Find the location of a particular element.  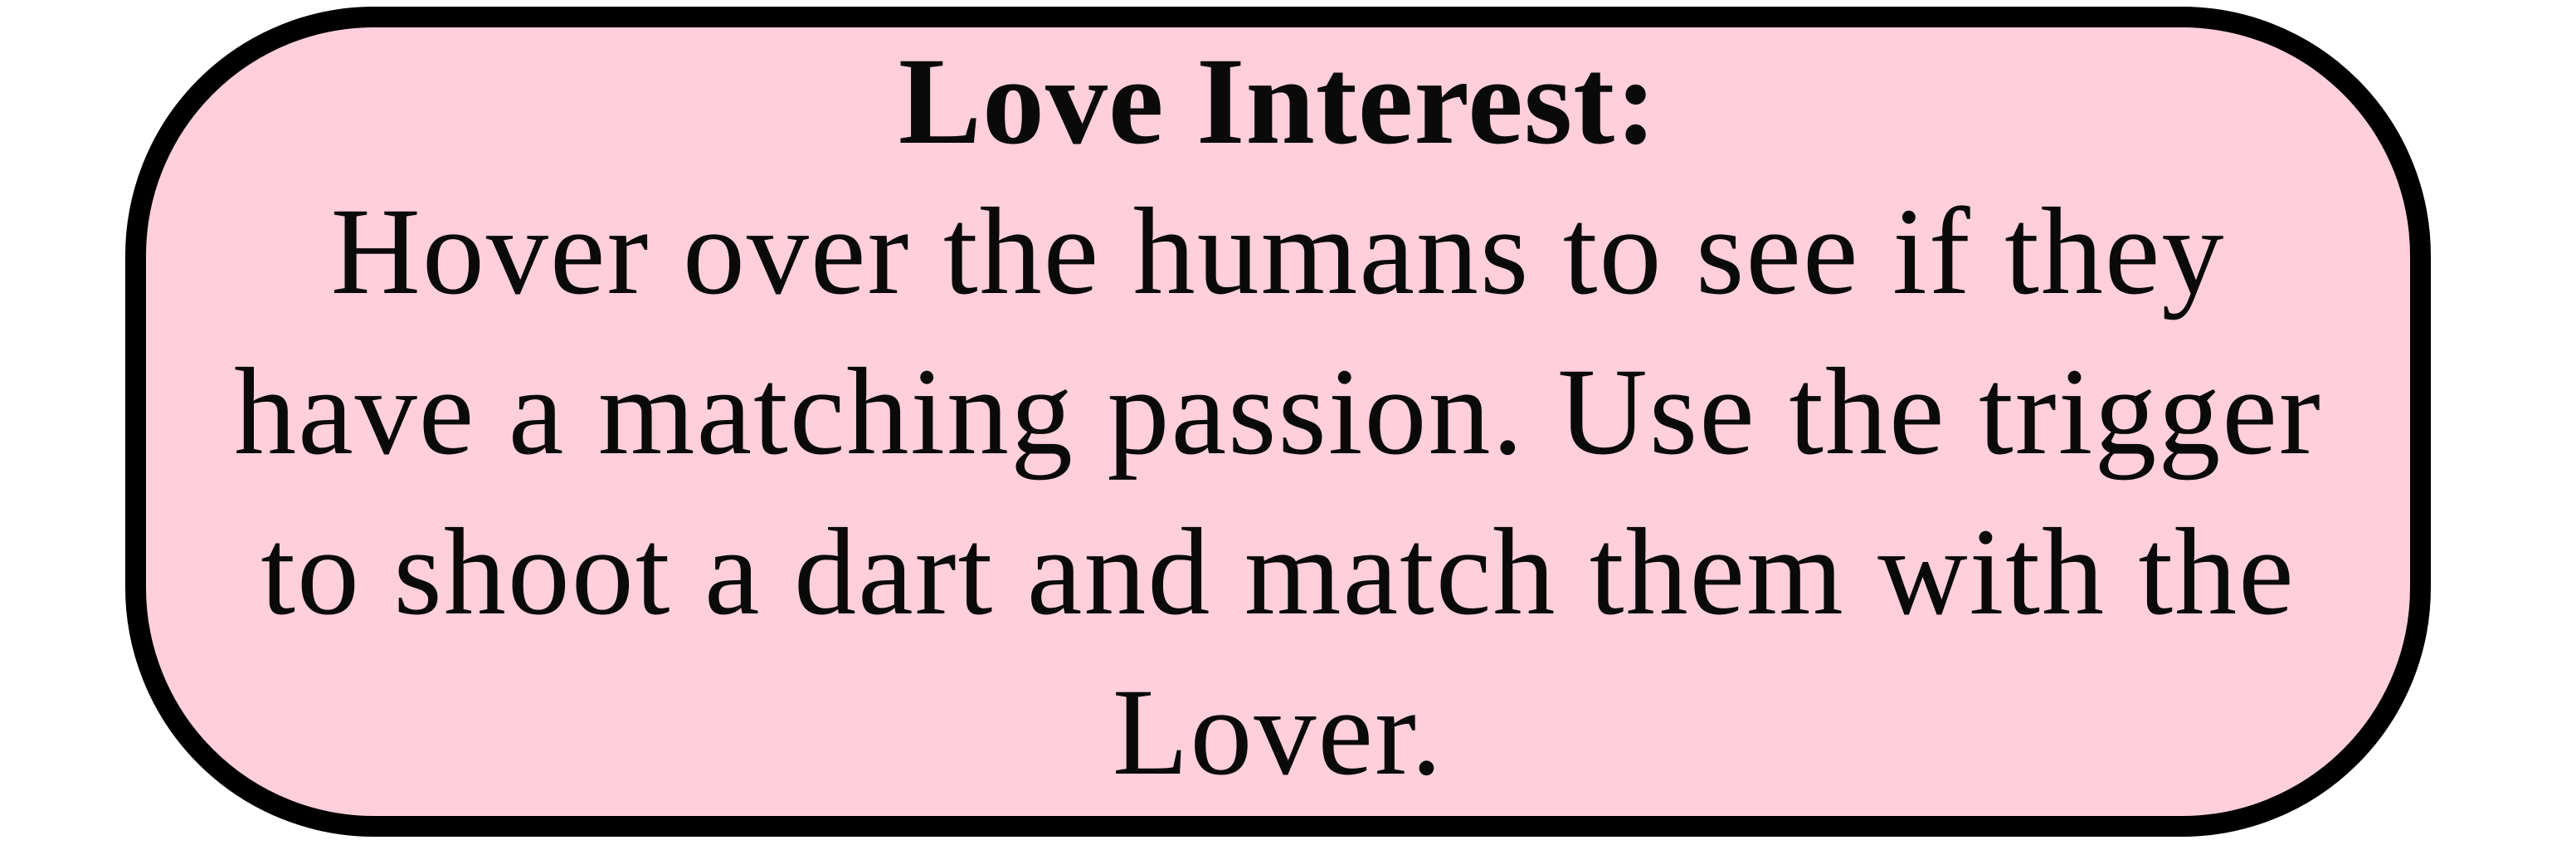

tooltip-body-line: have a matching passion. Use the trigger is located at coordinates (1278, 412).